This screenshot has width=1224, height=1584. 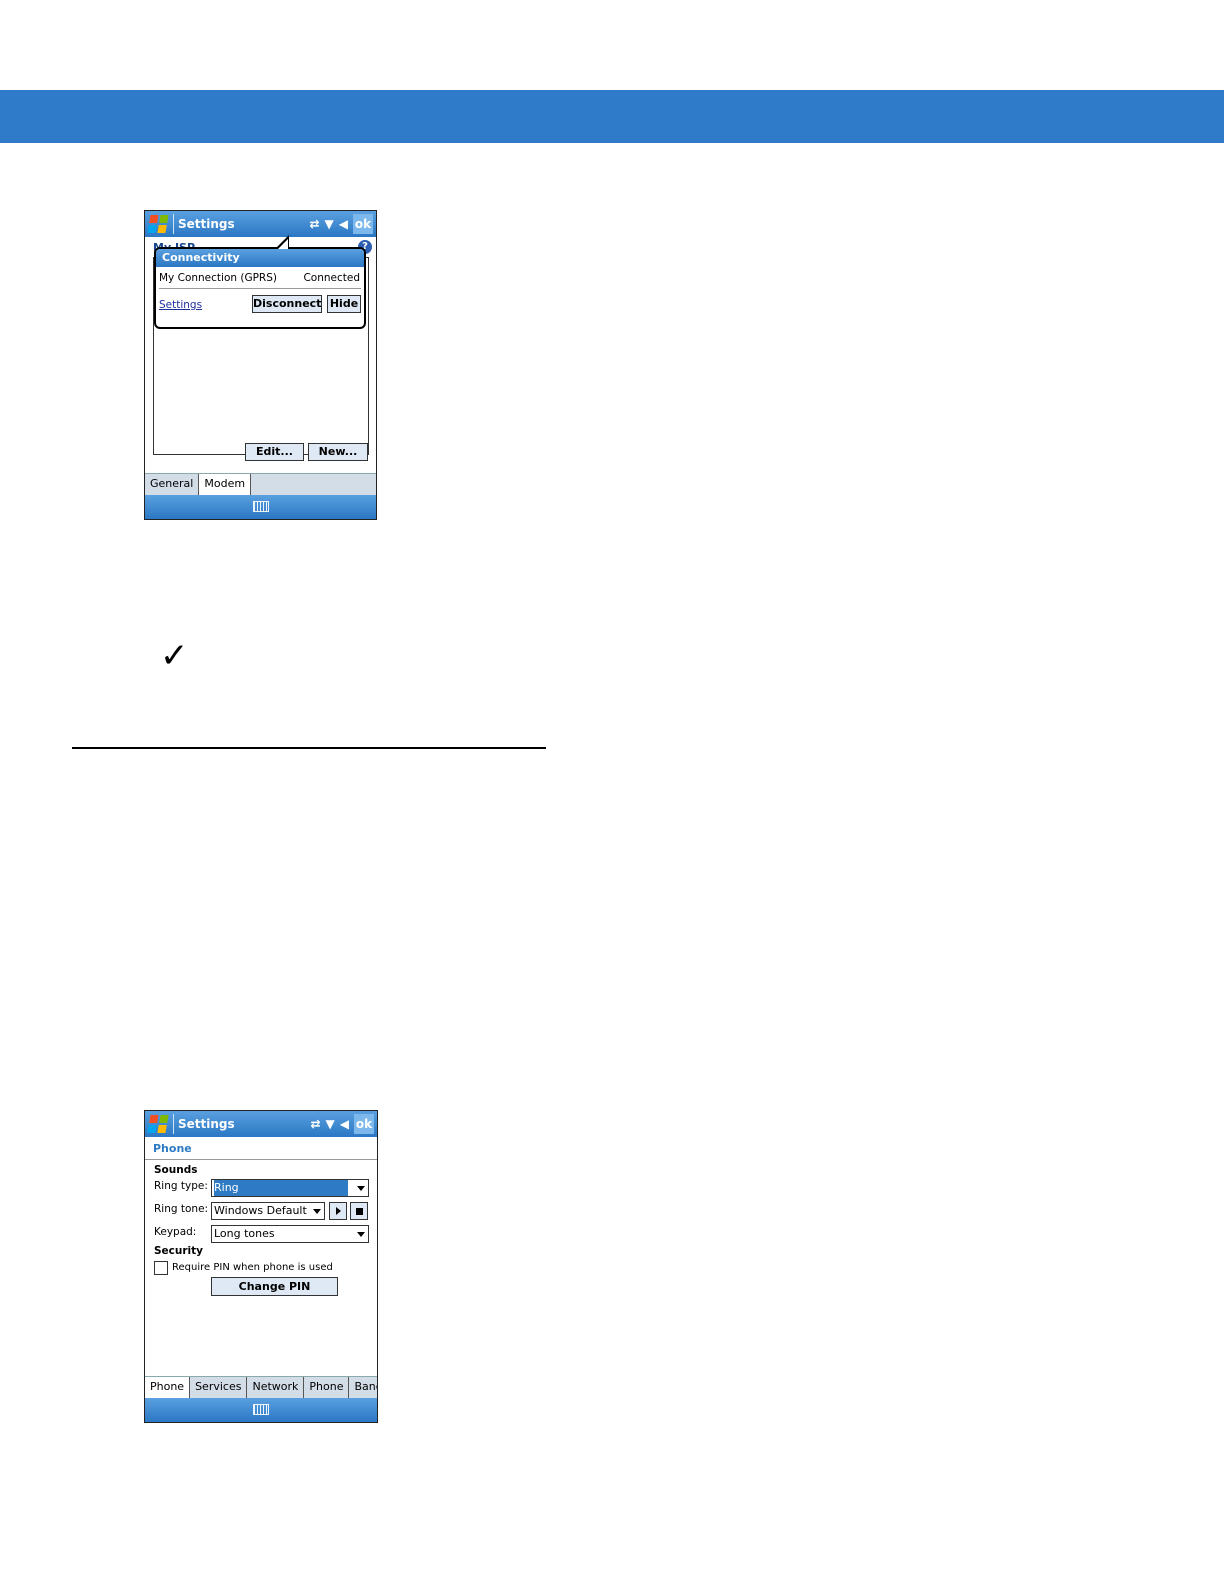 I want to click on stop-button, so click(x=359, y=1211).